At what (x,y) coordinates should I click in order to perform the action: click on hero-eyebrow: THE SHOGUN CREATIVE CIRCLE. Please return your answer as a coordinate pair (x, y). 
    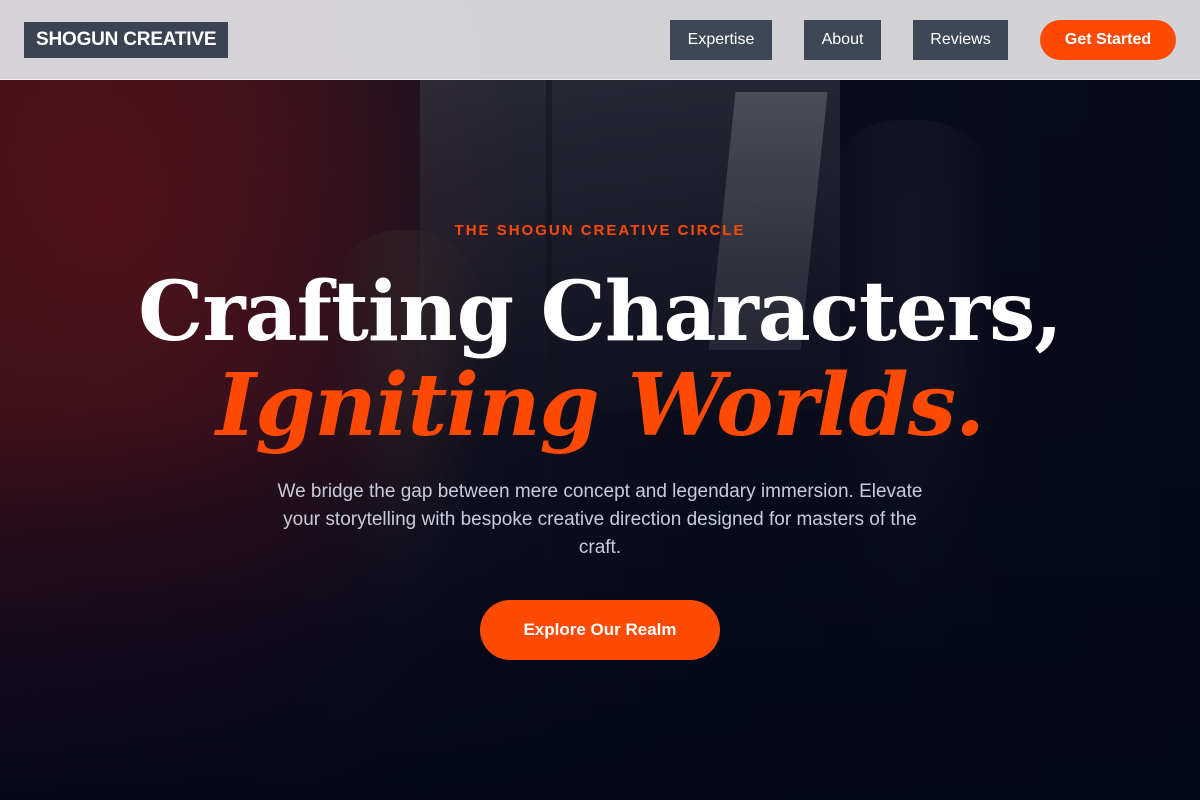
    Looking at the image, I should click on (600, 230).